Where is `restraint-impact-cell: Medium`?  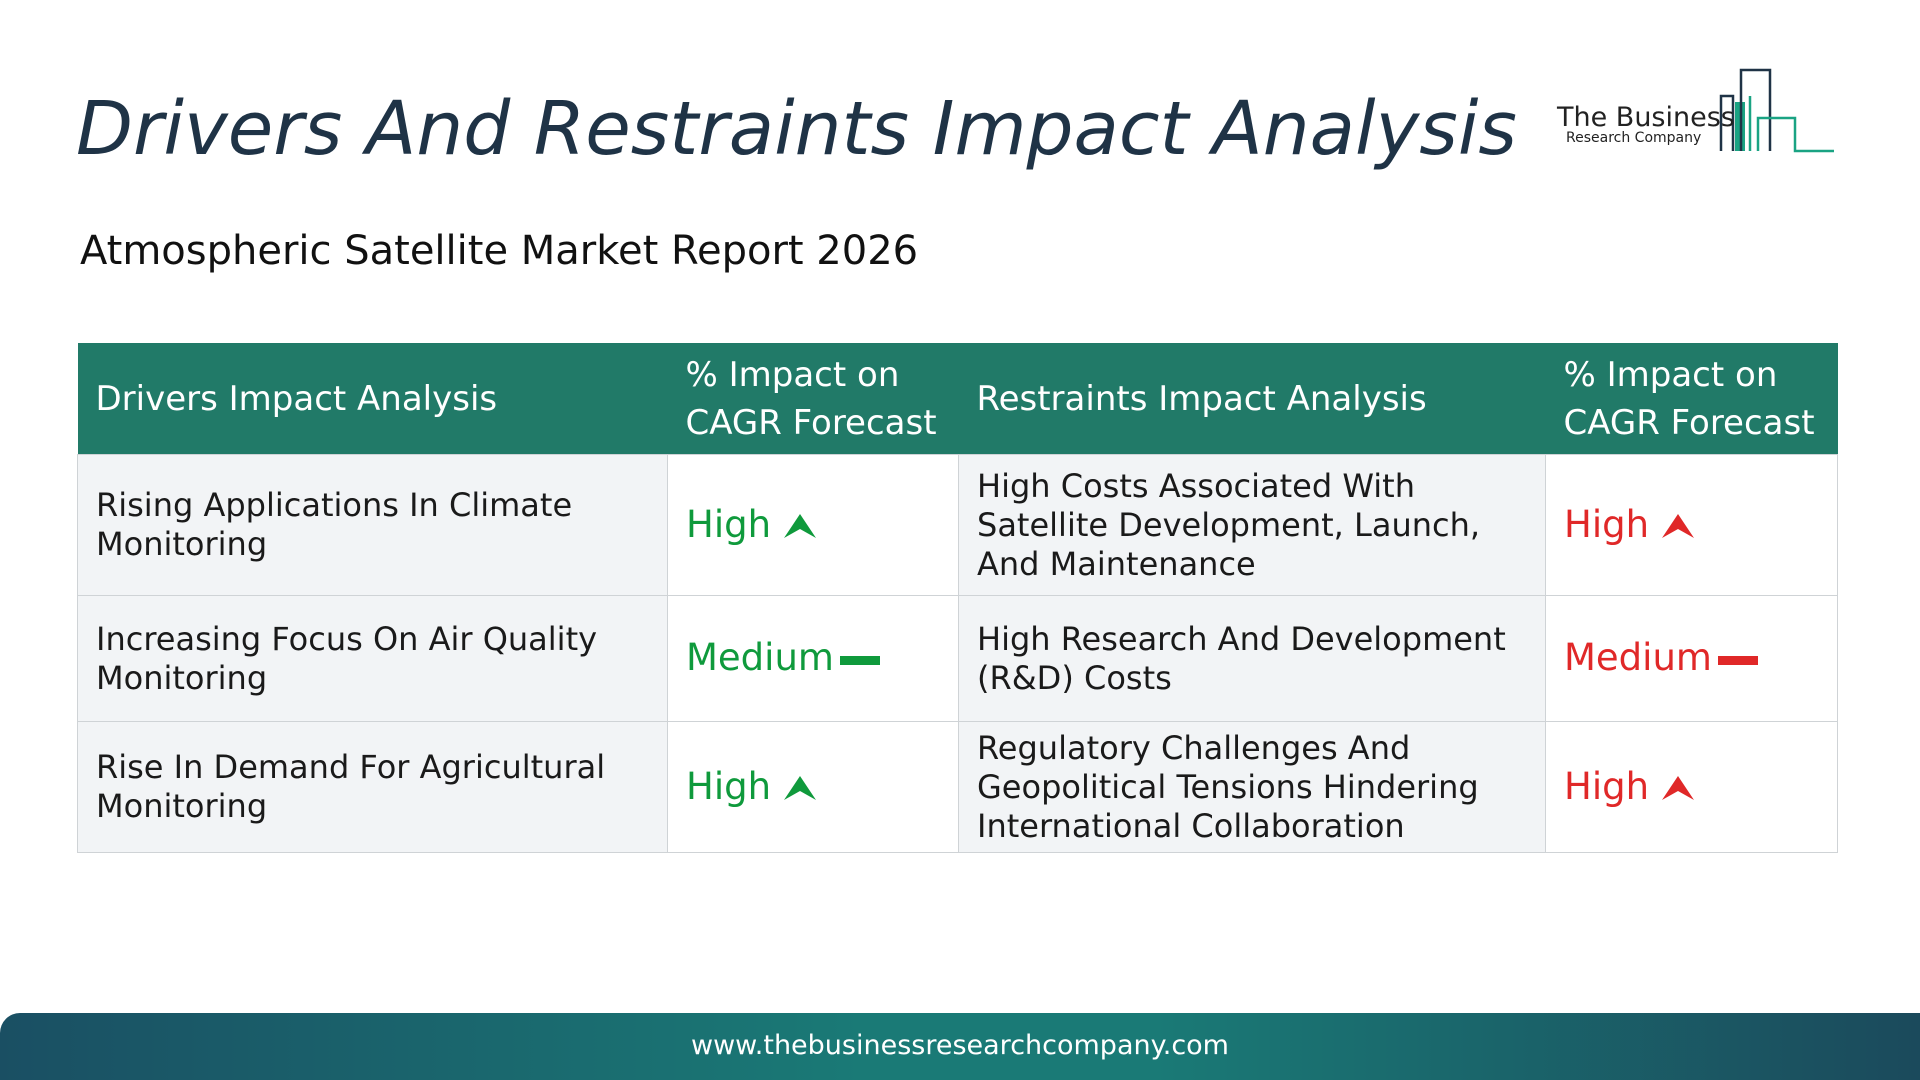
restraint-impact-cell: Medium is located at coordinates (1691, 658).